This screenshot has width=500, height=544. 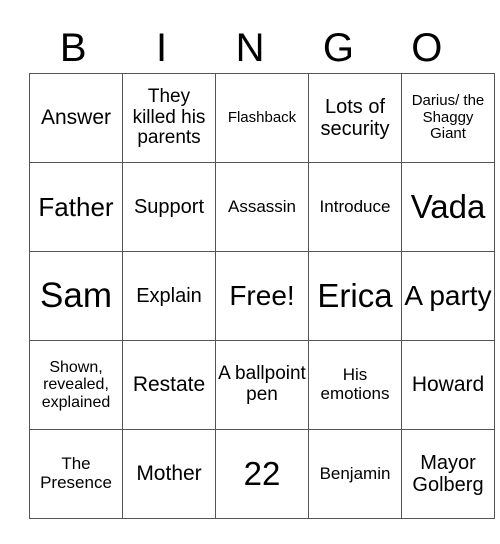 What do you see at coordinates (355, 474) in the screenshot?
I see `bingo-cell: Benjamin` at bounding box center [355, 474].